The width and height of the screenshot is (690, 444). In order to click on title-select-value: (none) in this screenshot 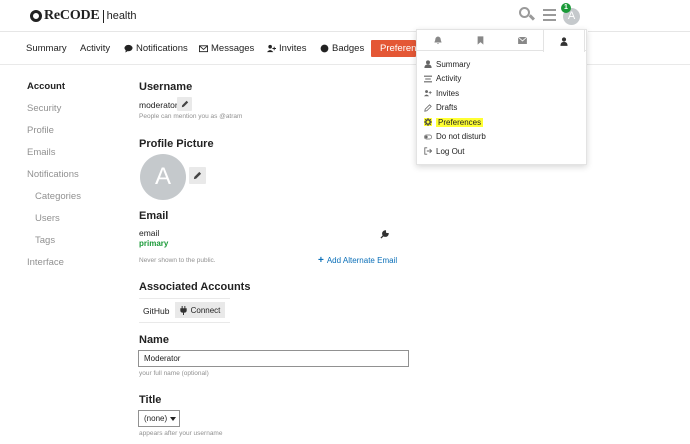, I will do `click(156, 418)`.